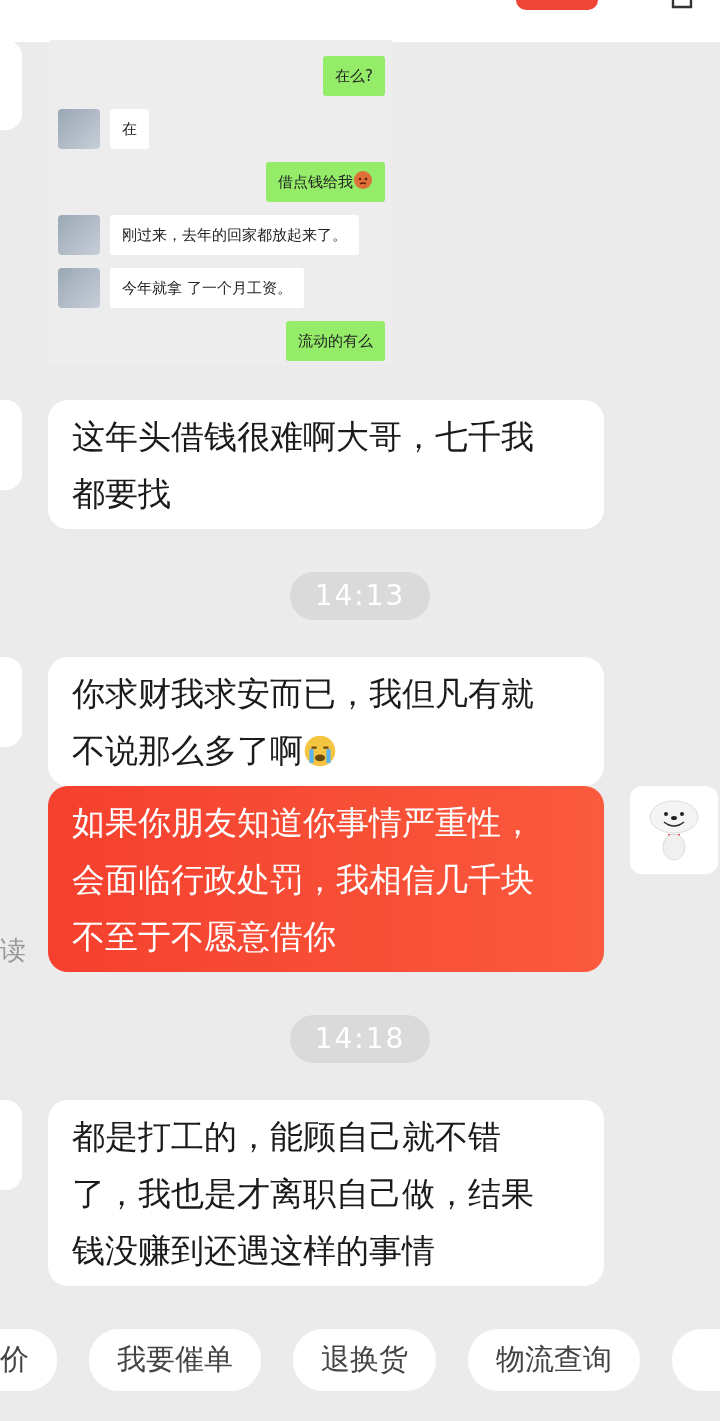 The image size is (720, 1421). What do you see at coordinates (28, 1360) in the screenshot?
I see `quick-action-chip: 价` at bounding box center [28, 1360].